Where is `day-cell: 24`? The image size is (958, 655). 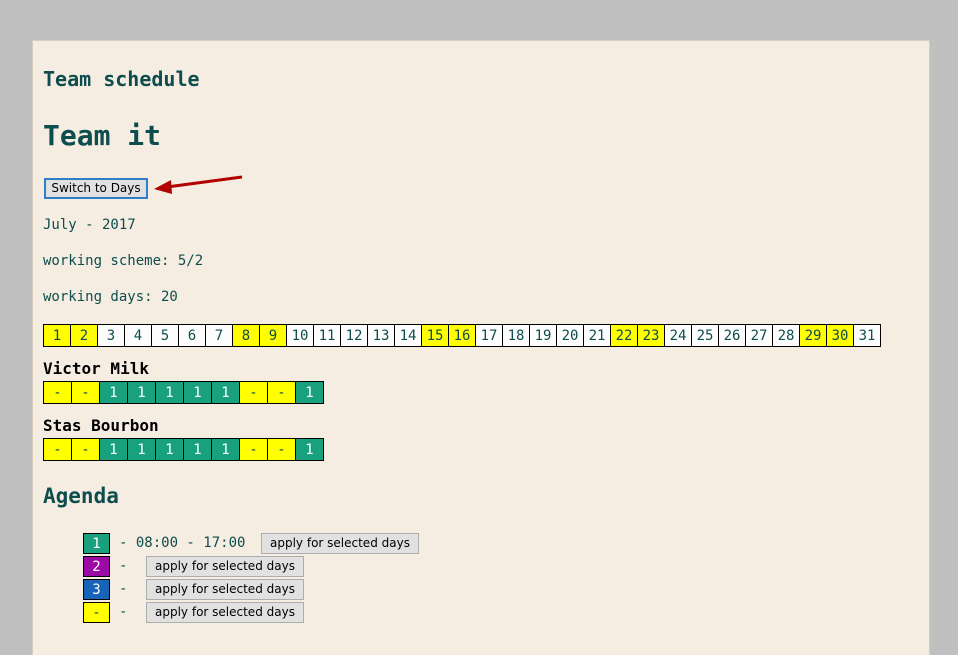
day-cell: 24 is located at coordinates (678, 335).